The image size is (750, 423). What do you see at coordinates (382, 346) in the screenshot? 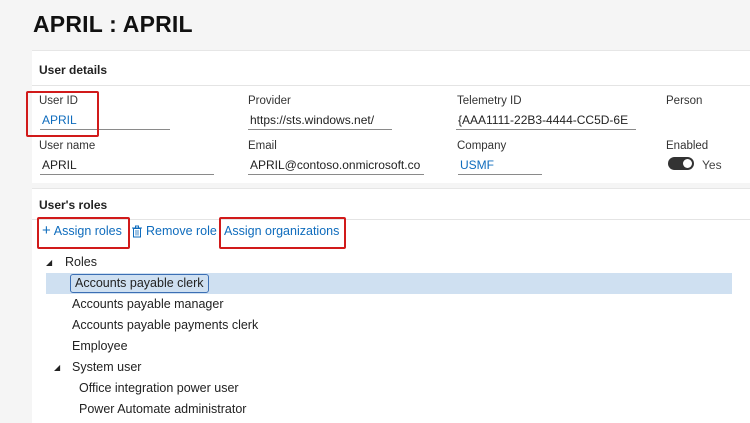
I see `tree-row: Employee` at bounding box center [382, 346].